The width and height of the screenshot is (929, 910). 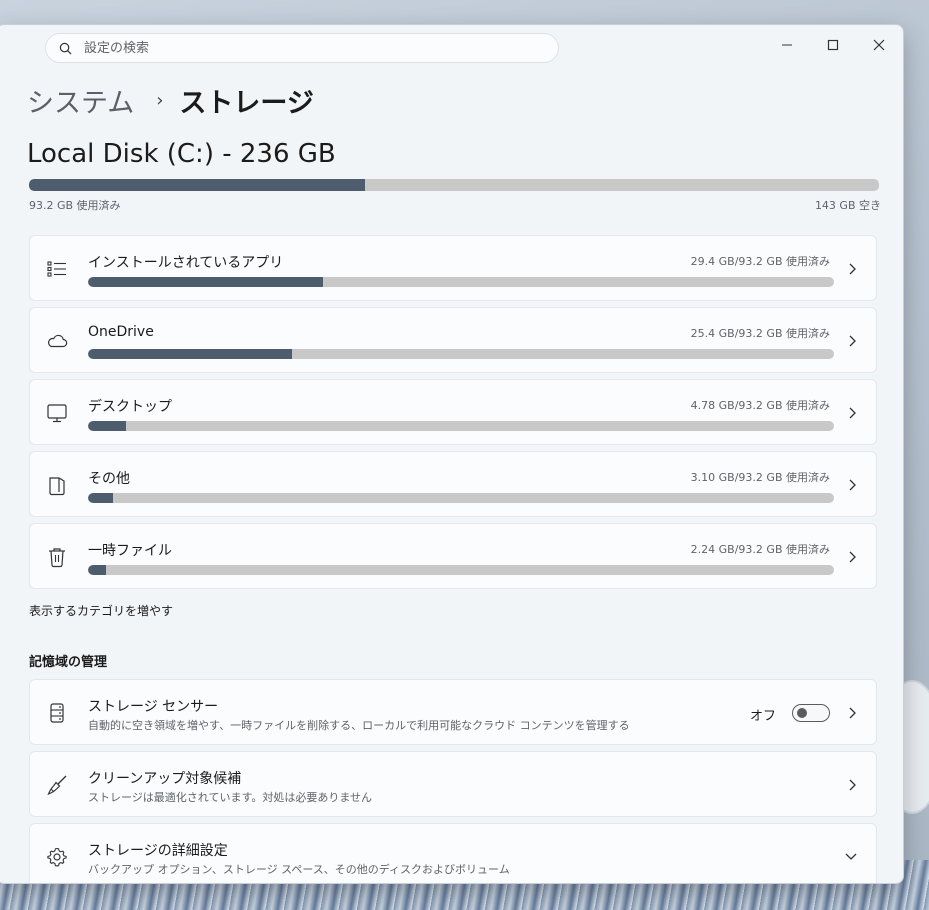 What do you see at coordinates (57, 713) in the screenshot?
I see `drive-icon` at bounding box center [57, 713].